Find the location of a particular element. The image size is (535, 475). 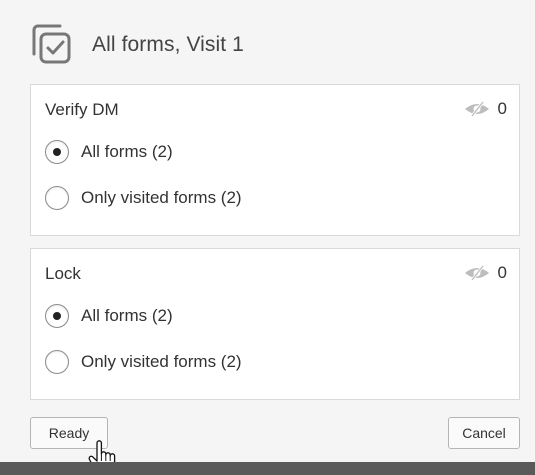

panel-header: All forms, Visit 1 is located at coordinates (137, 45).